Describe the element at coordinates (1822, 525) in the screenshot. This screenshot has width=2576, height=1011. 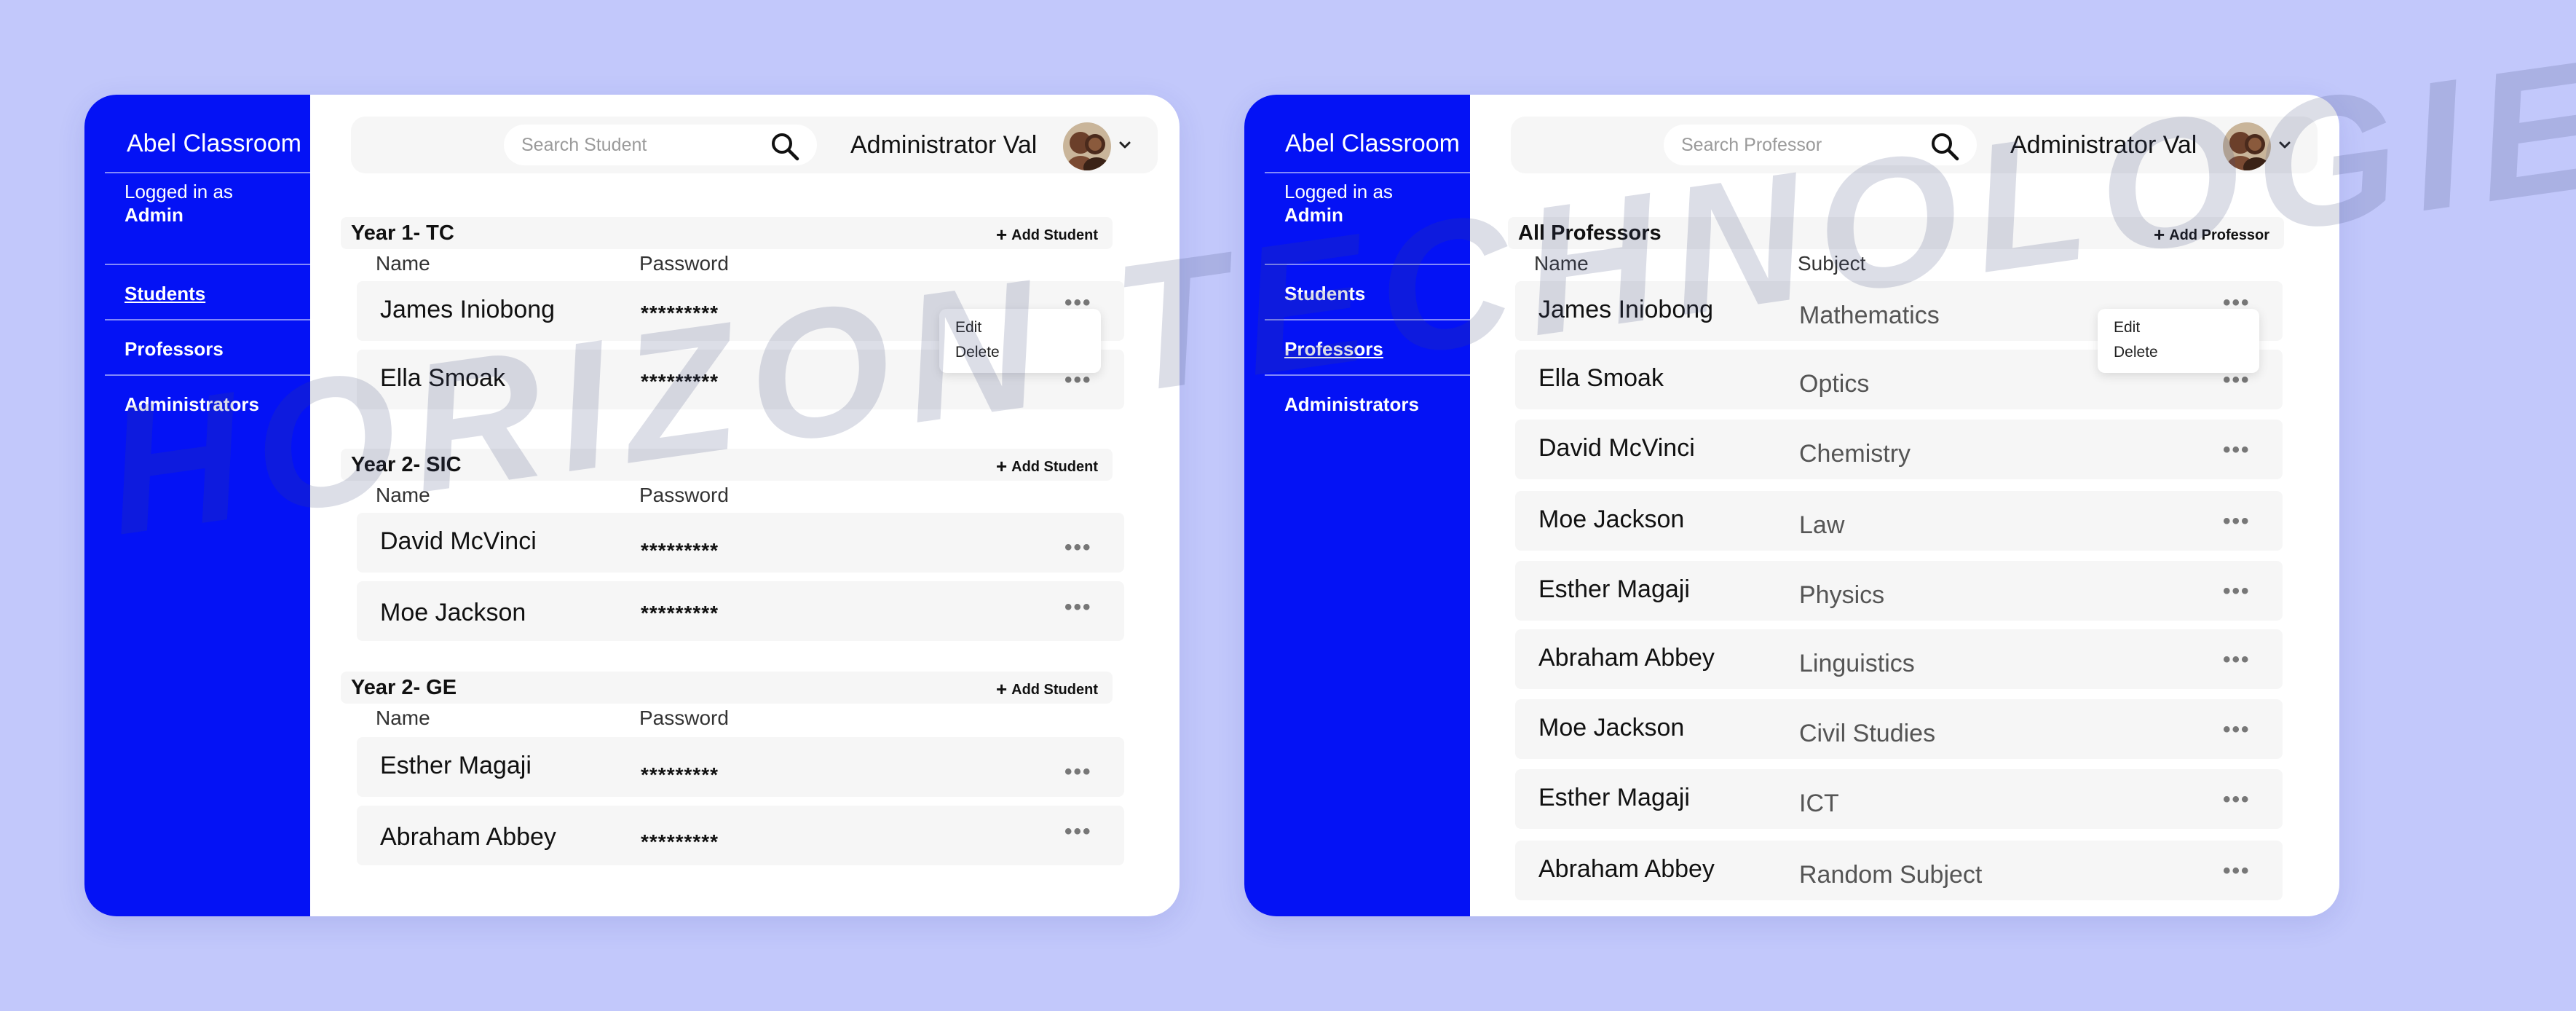
I see `professor-subject: Law` at that location.